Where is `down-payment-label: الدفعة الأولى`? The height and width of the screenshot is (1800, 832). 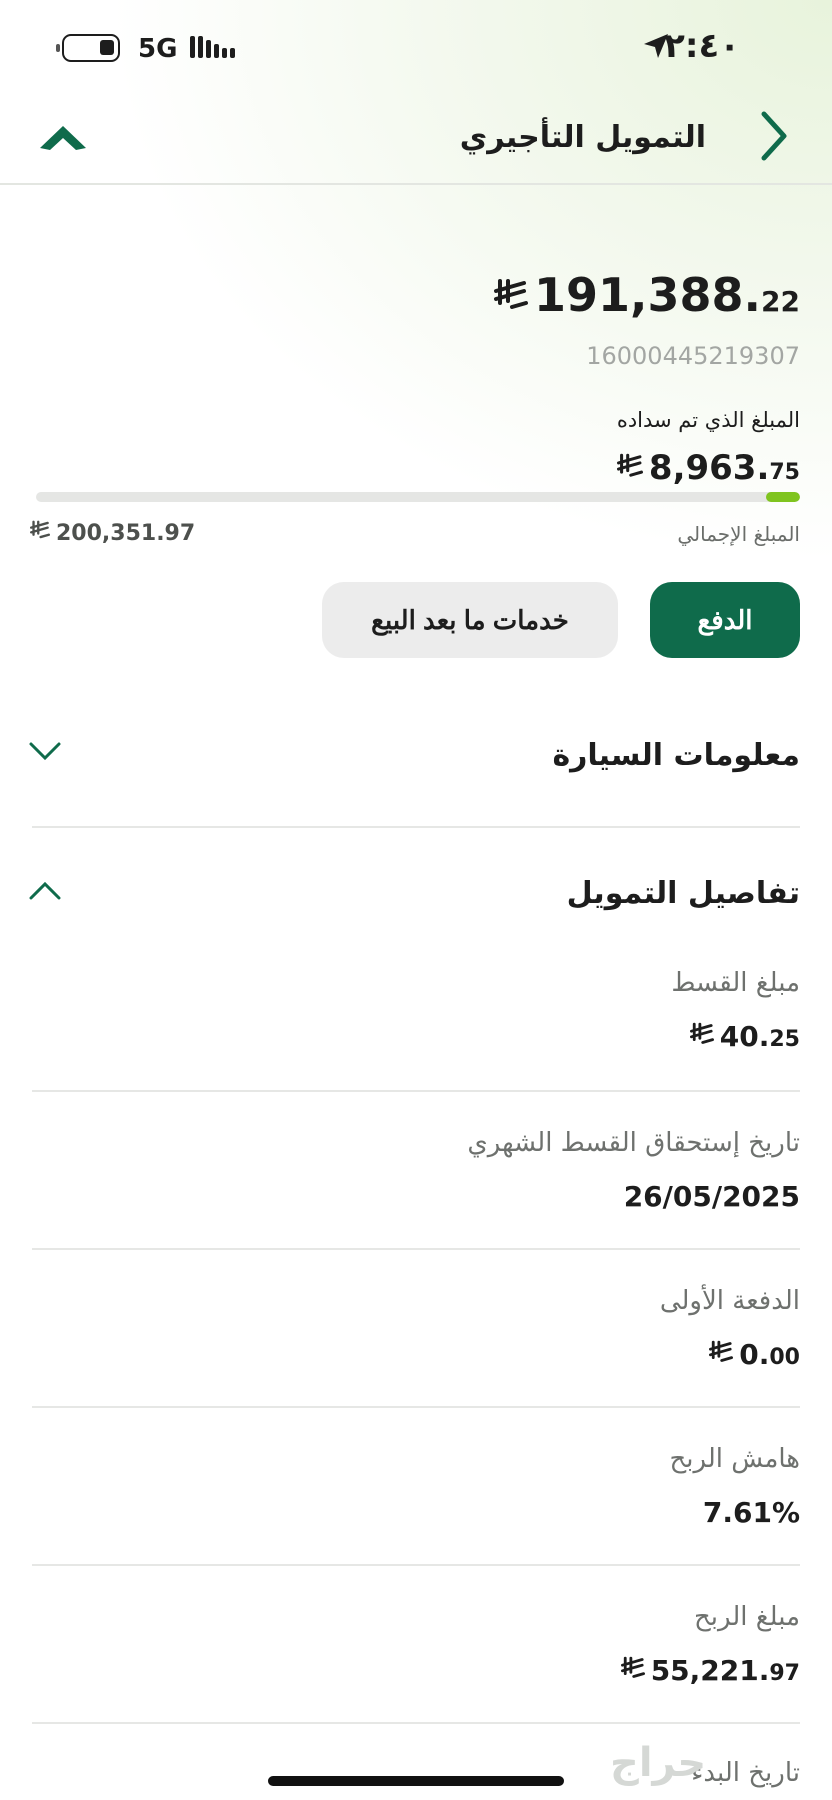 down-payment-label: الدفعة الأولى is located at coordinates (729, 1301).